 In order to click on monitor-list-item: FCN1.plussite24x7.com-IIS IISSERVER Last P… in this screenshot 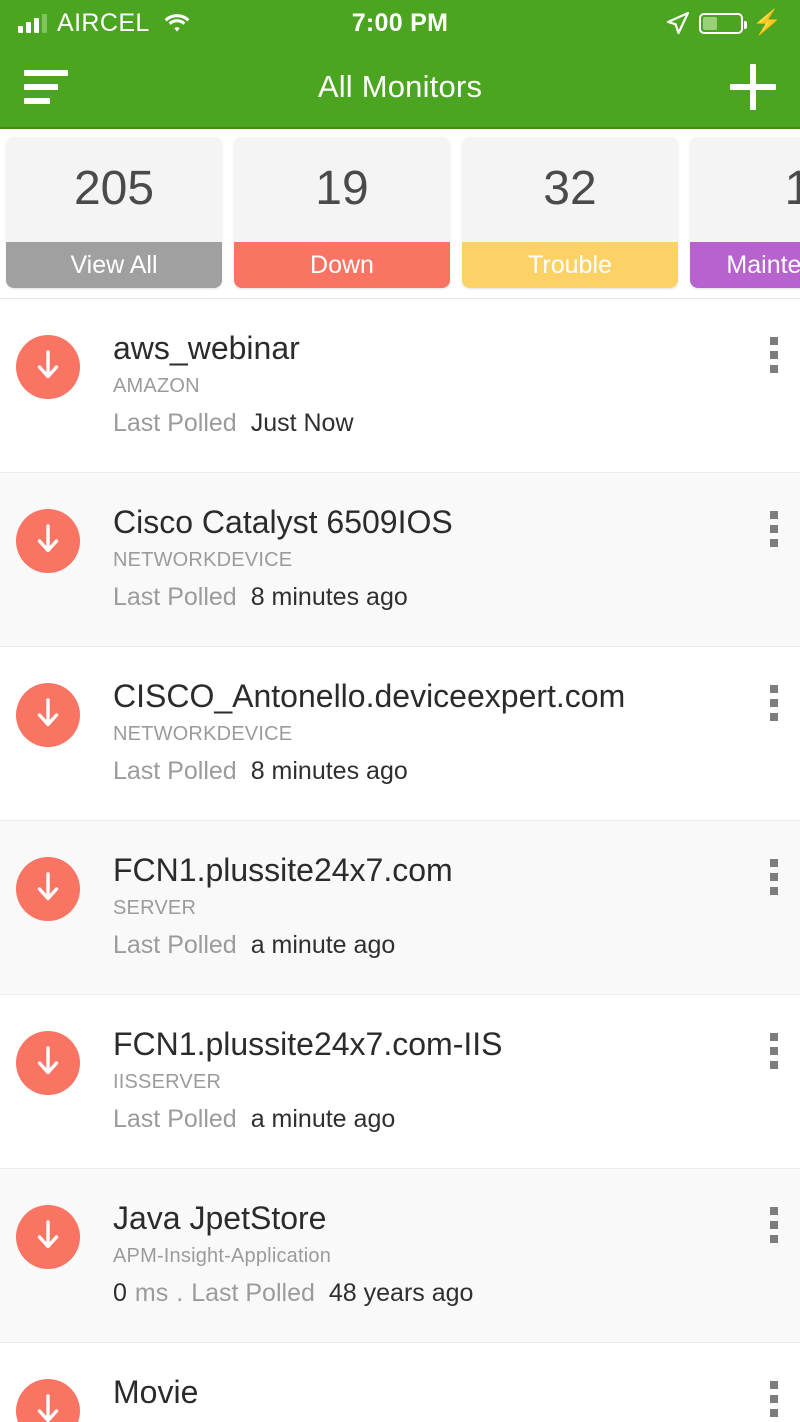, I will do `click(400, 1082)`.